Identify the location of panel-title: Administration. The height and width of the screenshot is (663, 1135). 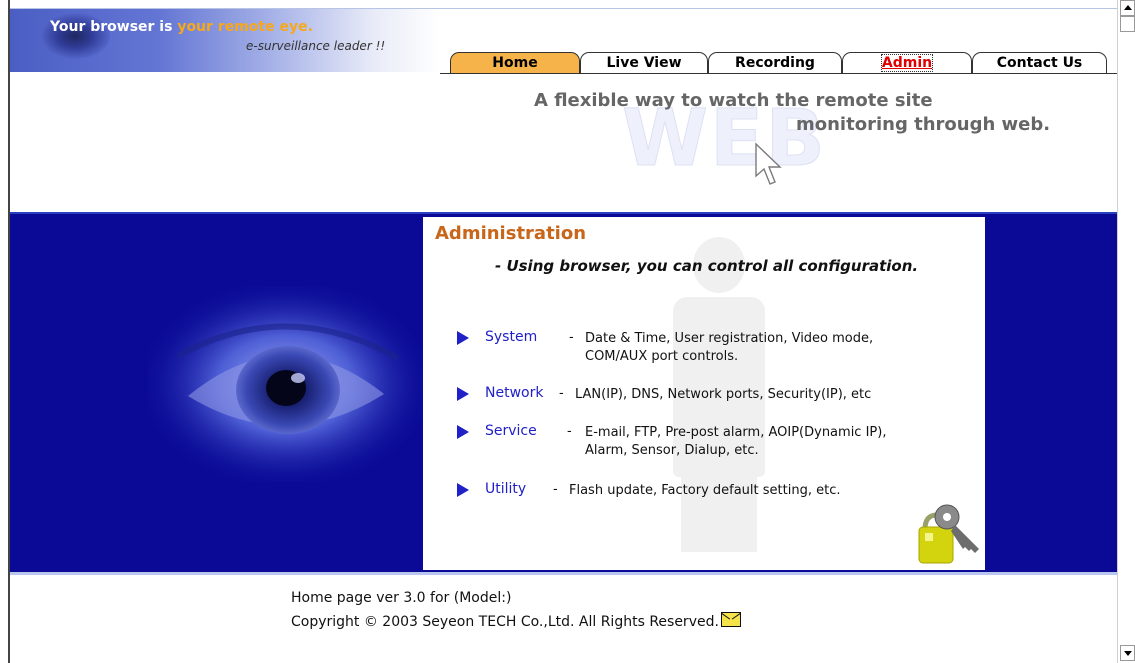
(511, 233).